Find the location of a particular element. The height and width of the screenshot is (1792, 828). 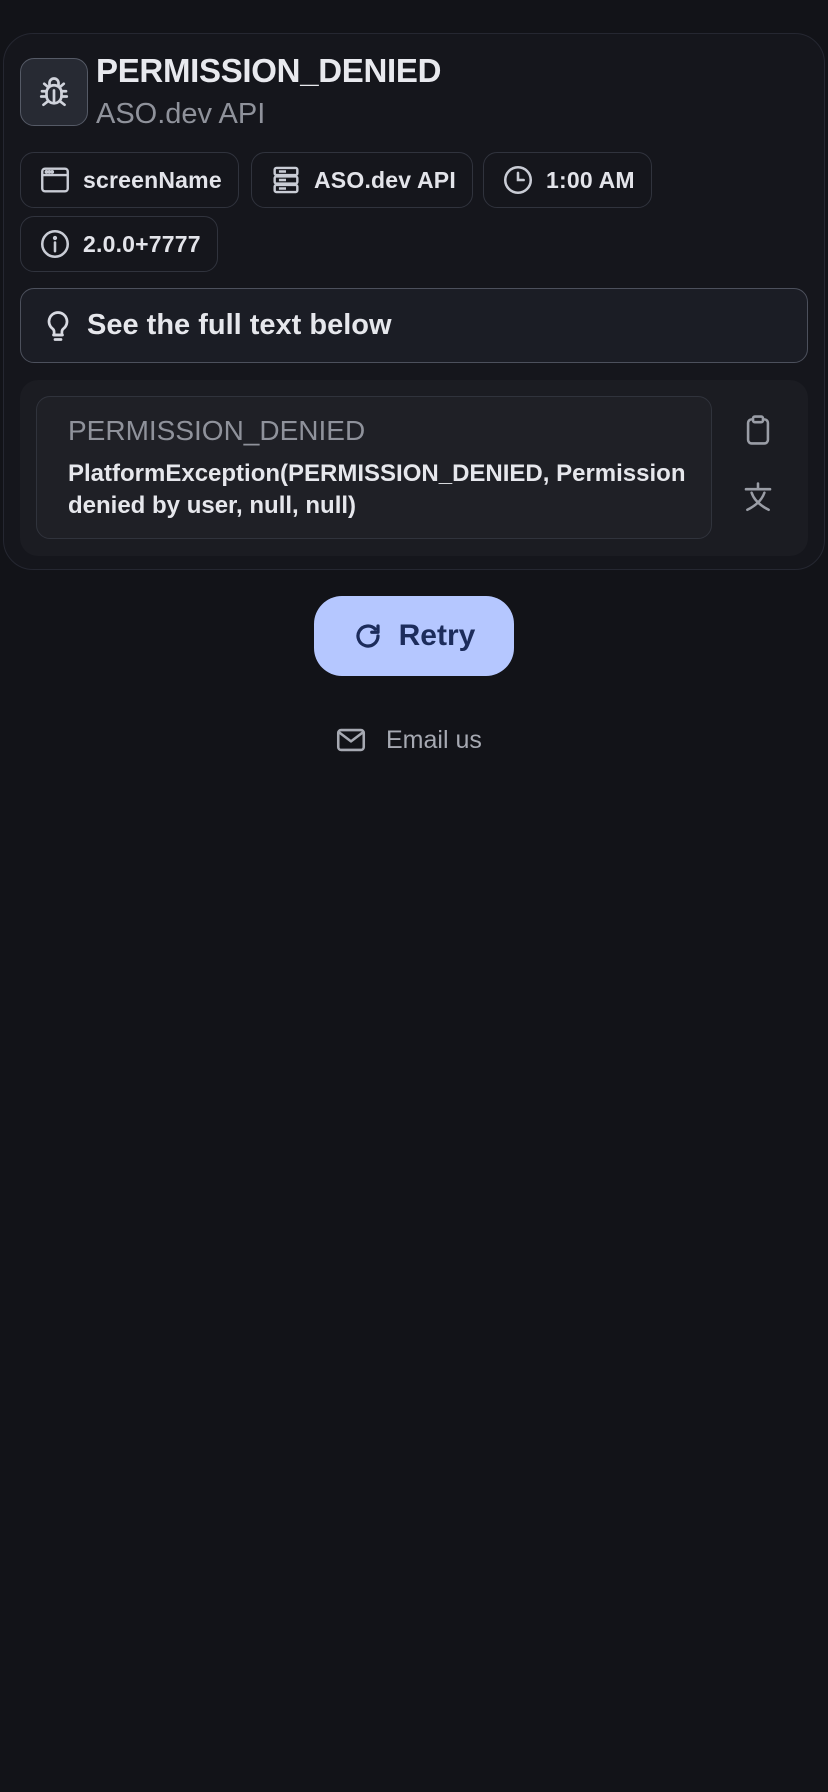

translate-button is located at coordinates (758, 497).